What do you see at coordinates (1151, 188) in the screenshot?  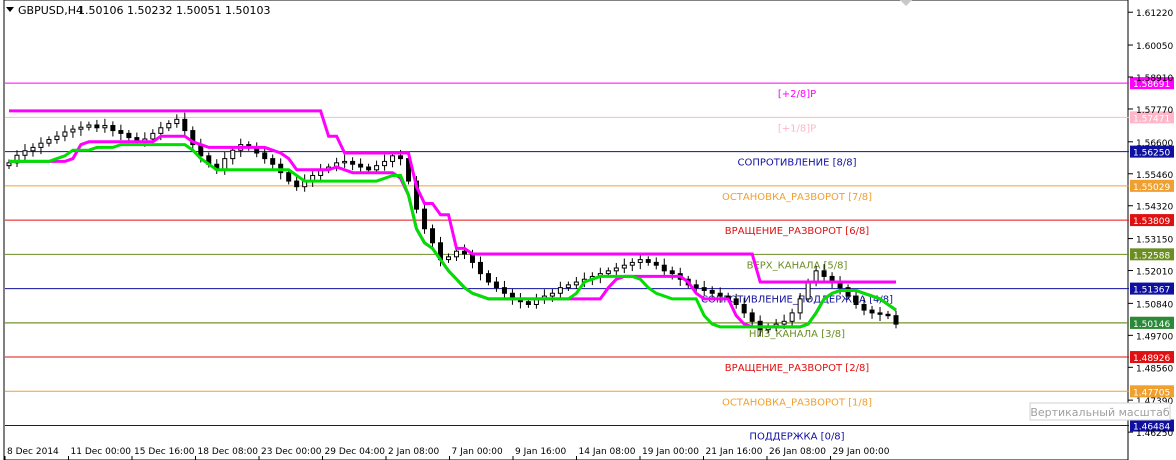 I see `price-tag-text: 1.55029` at bounding box center [1151, 188].